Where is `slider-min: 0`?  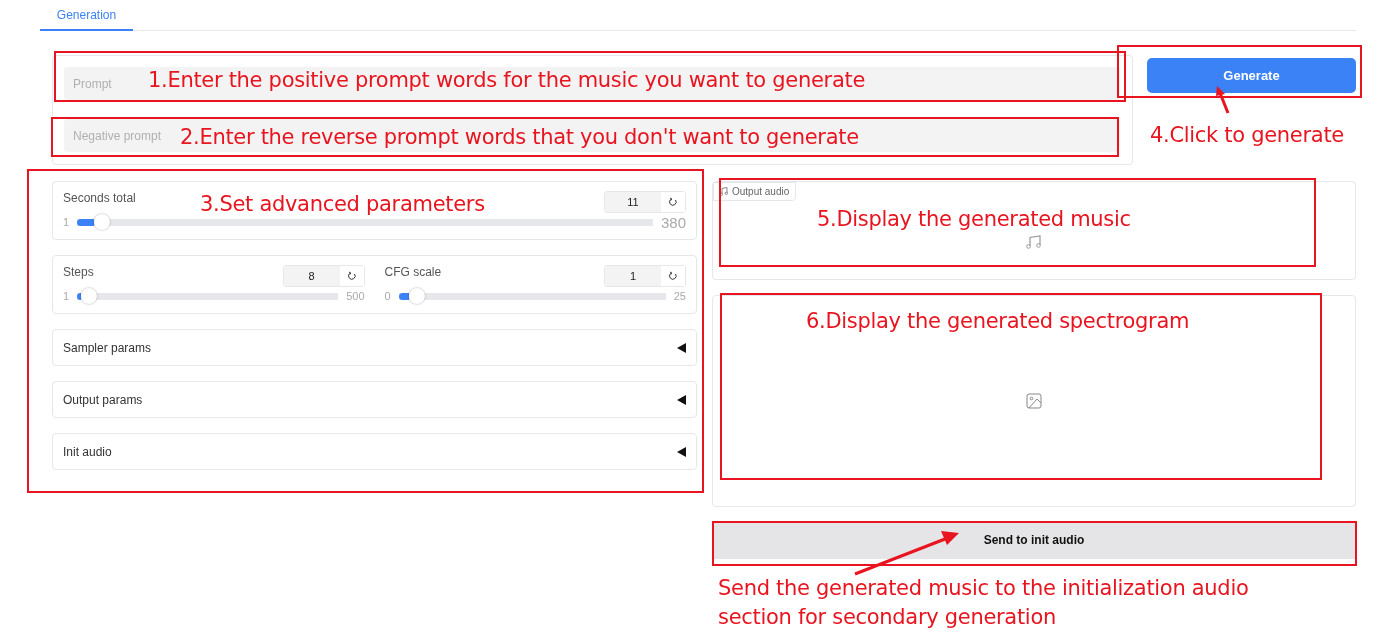 slider-min: 0 is located at coordinates (387, 296).